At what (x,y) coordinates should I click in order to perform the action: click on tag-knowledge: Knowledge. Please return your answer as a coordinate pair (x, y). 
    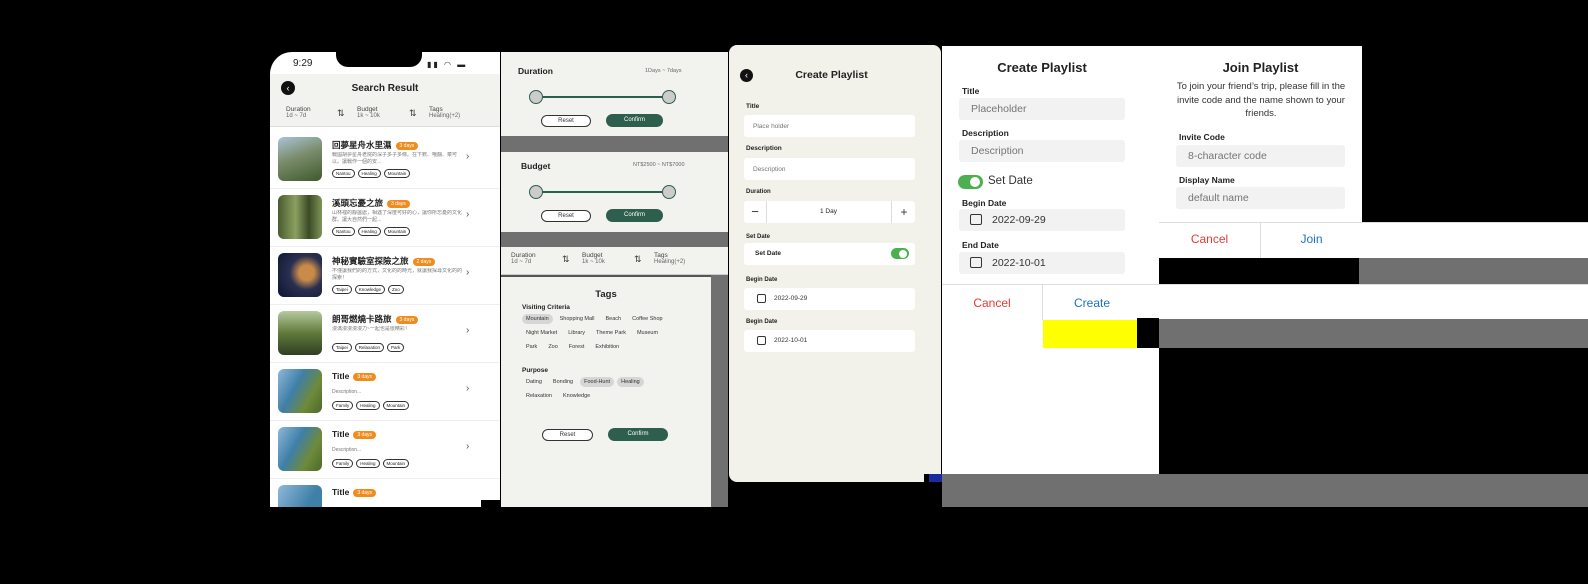
    Looking at the image, I should click on (576, 396).